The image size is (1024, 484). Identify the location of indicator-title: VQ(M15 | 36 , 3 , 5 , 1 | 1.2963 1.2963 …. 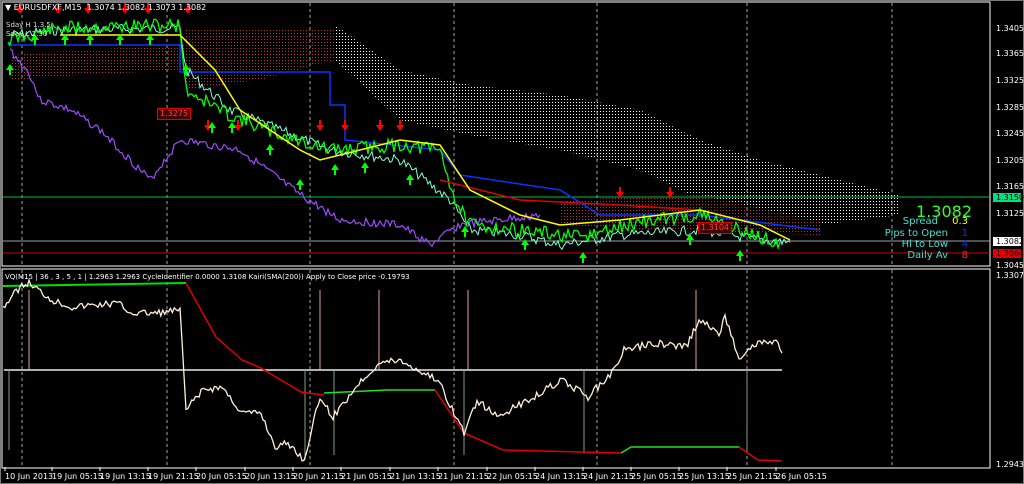
(207, 277).